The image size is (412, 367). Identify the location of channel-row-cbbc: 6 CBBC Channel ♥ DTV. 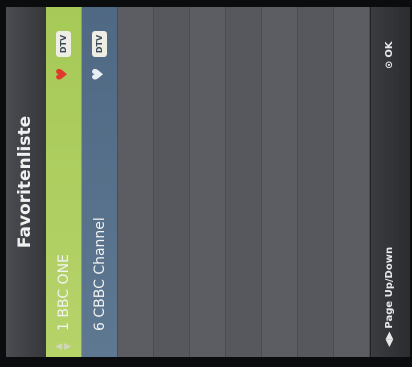
(100, 182).